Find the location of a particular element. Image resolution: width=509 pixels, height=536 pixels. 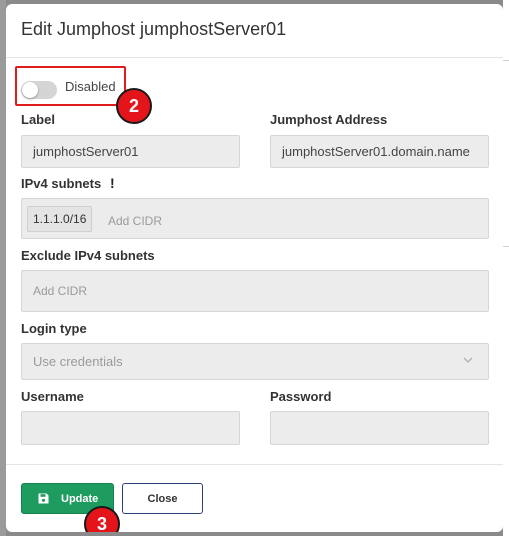

save-icon is located at coordinates (43, 498).